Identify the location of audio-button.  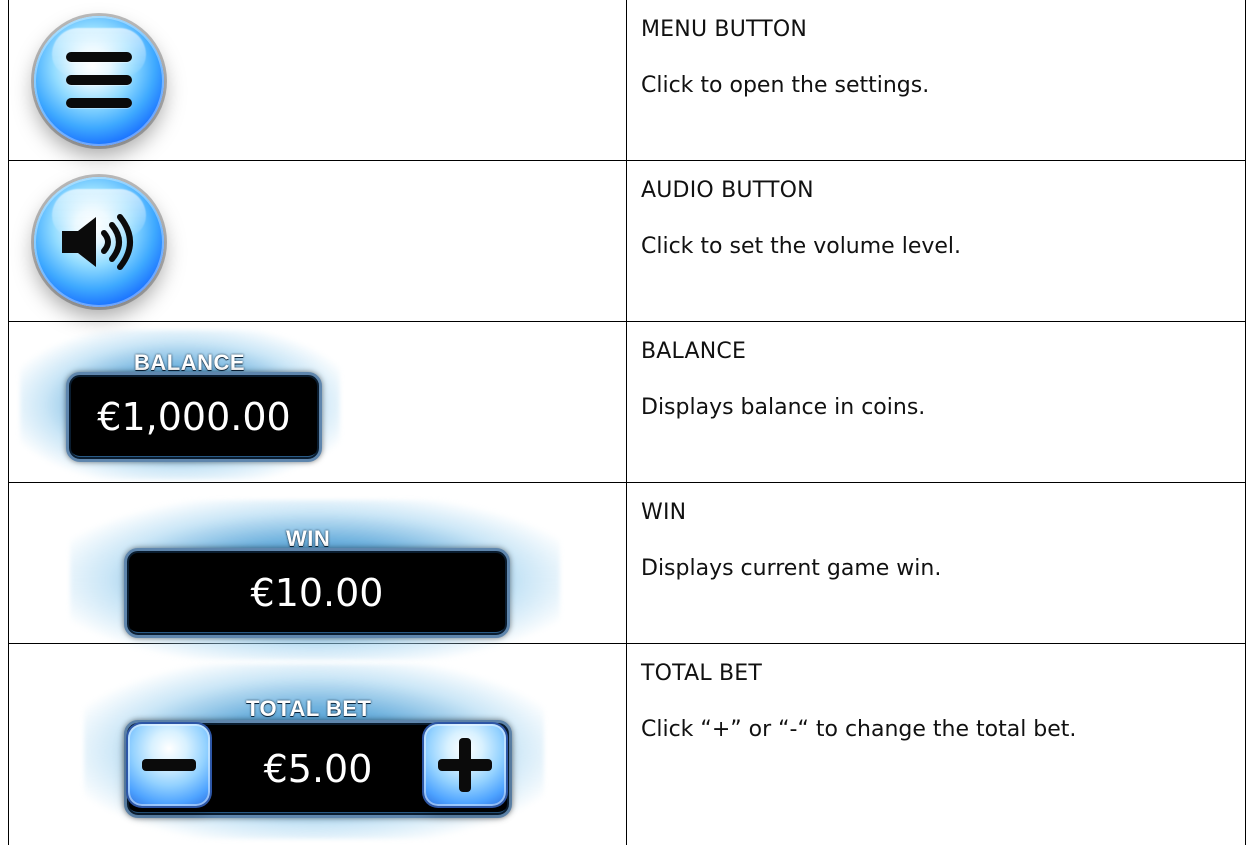
(99, 242).